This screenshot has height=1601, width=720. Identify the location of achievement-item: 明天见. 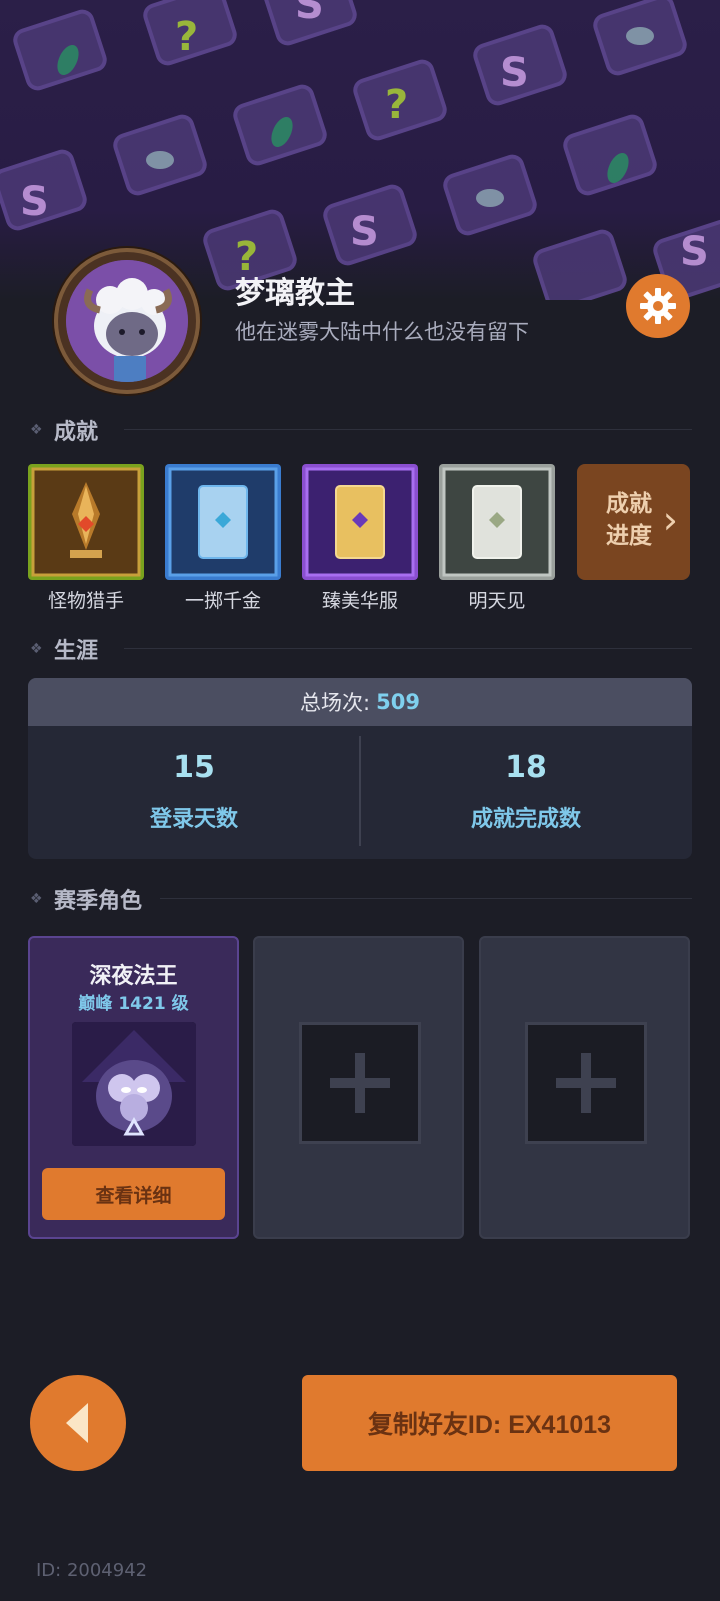
(497, 538).